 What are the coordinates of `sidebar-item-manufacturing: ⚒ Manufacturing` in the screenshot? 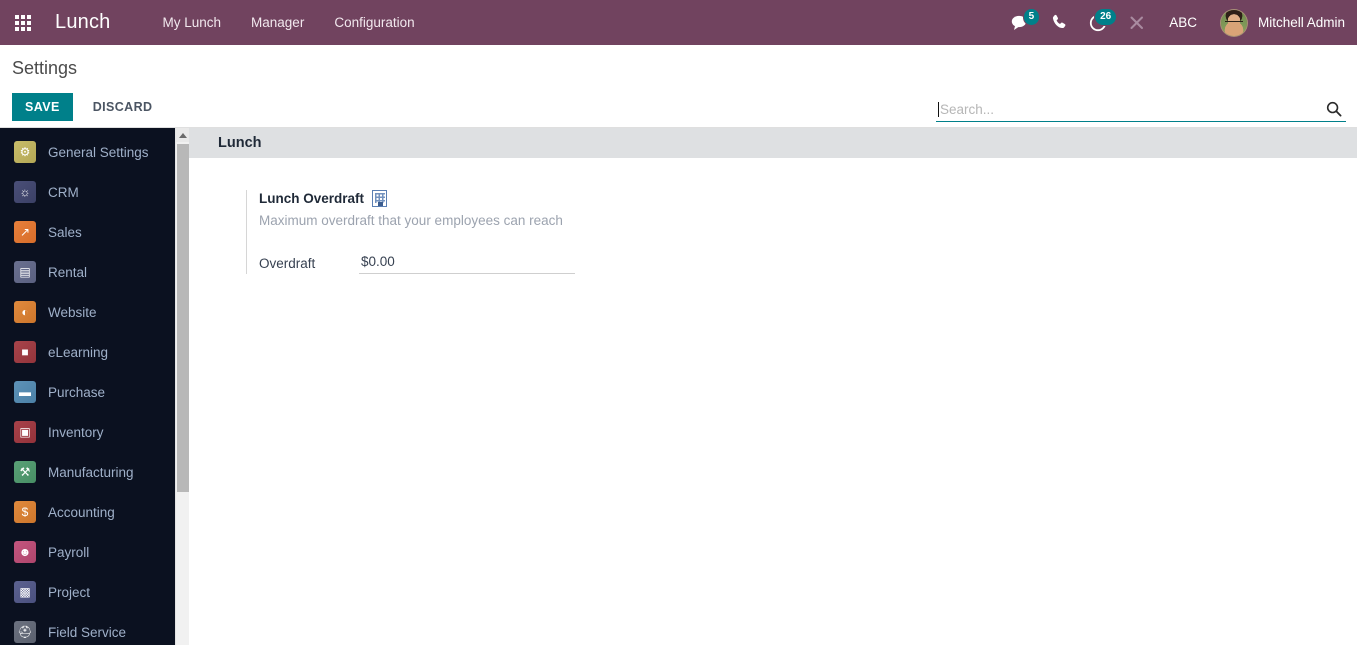 It's located at (87, 472).